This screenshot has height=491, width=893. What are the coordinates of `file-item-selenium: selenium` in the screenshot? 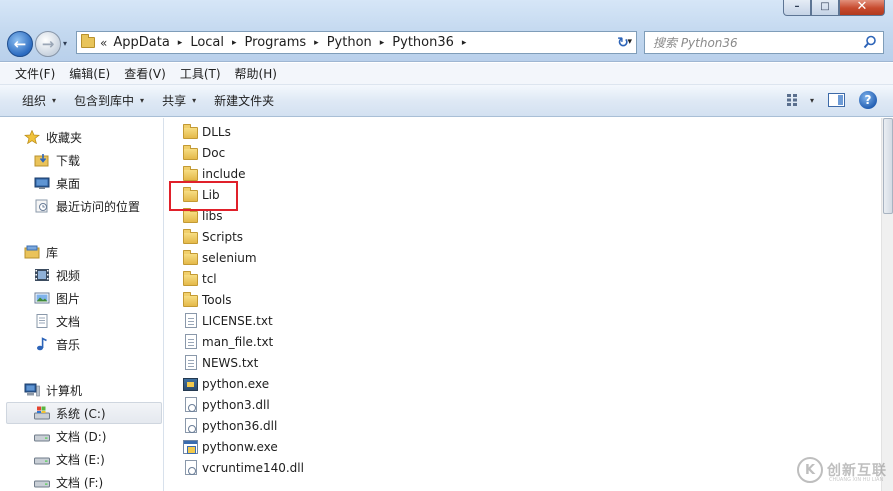 It's located at (220, 257).